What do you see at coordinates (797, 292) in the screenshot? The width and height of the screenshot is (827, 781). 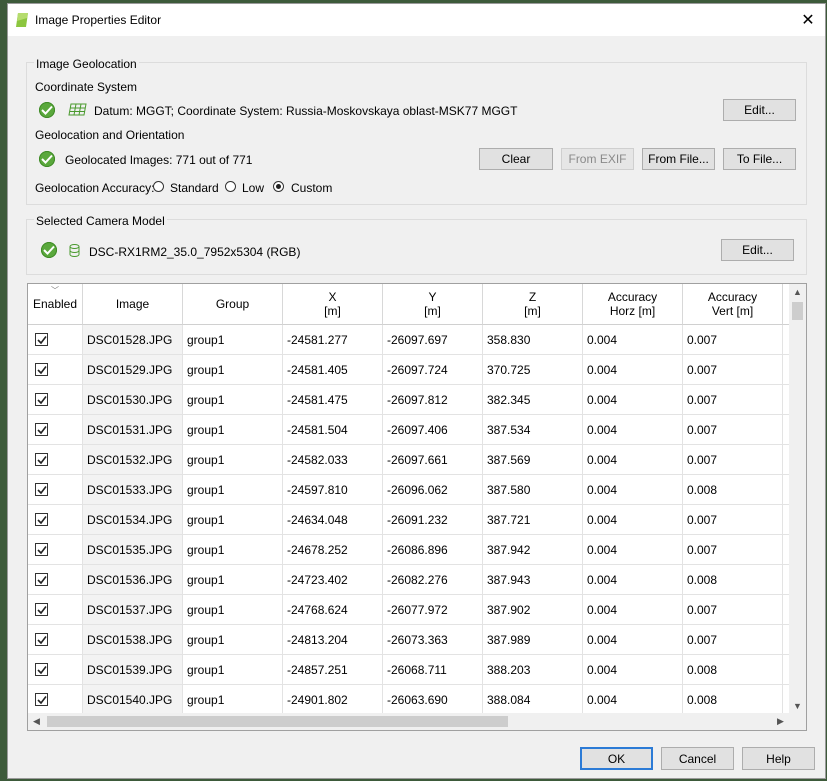 I see `scroll-up-icon: ▲` at bounding box center [797, 292].